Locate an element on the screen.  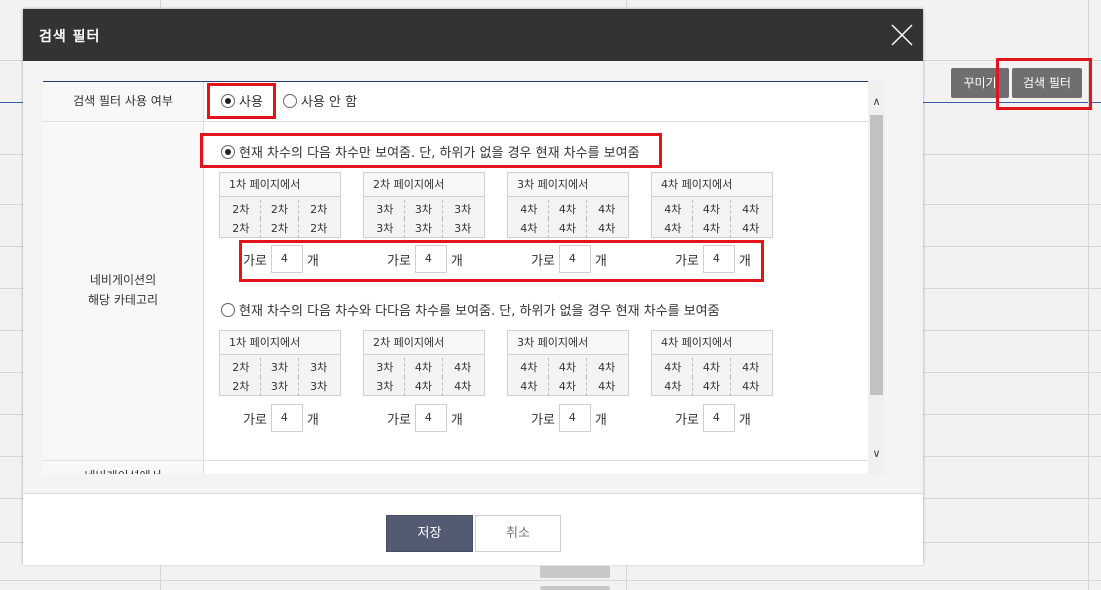
next-row-label: 네비게이션에서 is located at coordinates (123, 470).